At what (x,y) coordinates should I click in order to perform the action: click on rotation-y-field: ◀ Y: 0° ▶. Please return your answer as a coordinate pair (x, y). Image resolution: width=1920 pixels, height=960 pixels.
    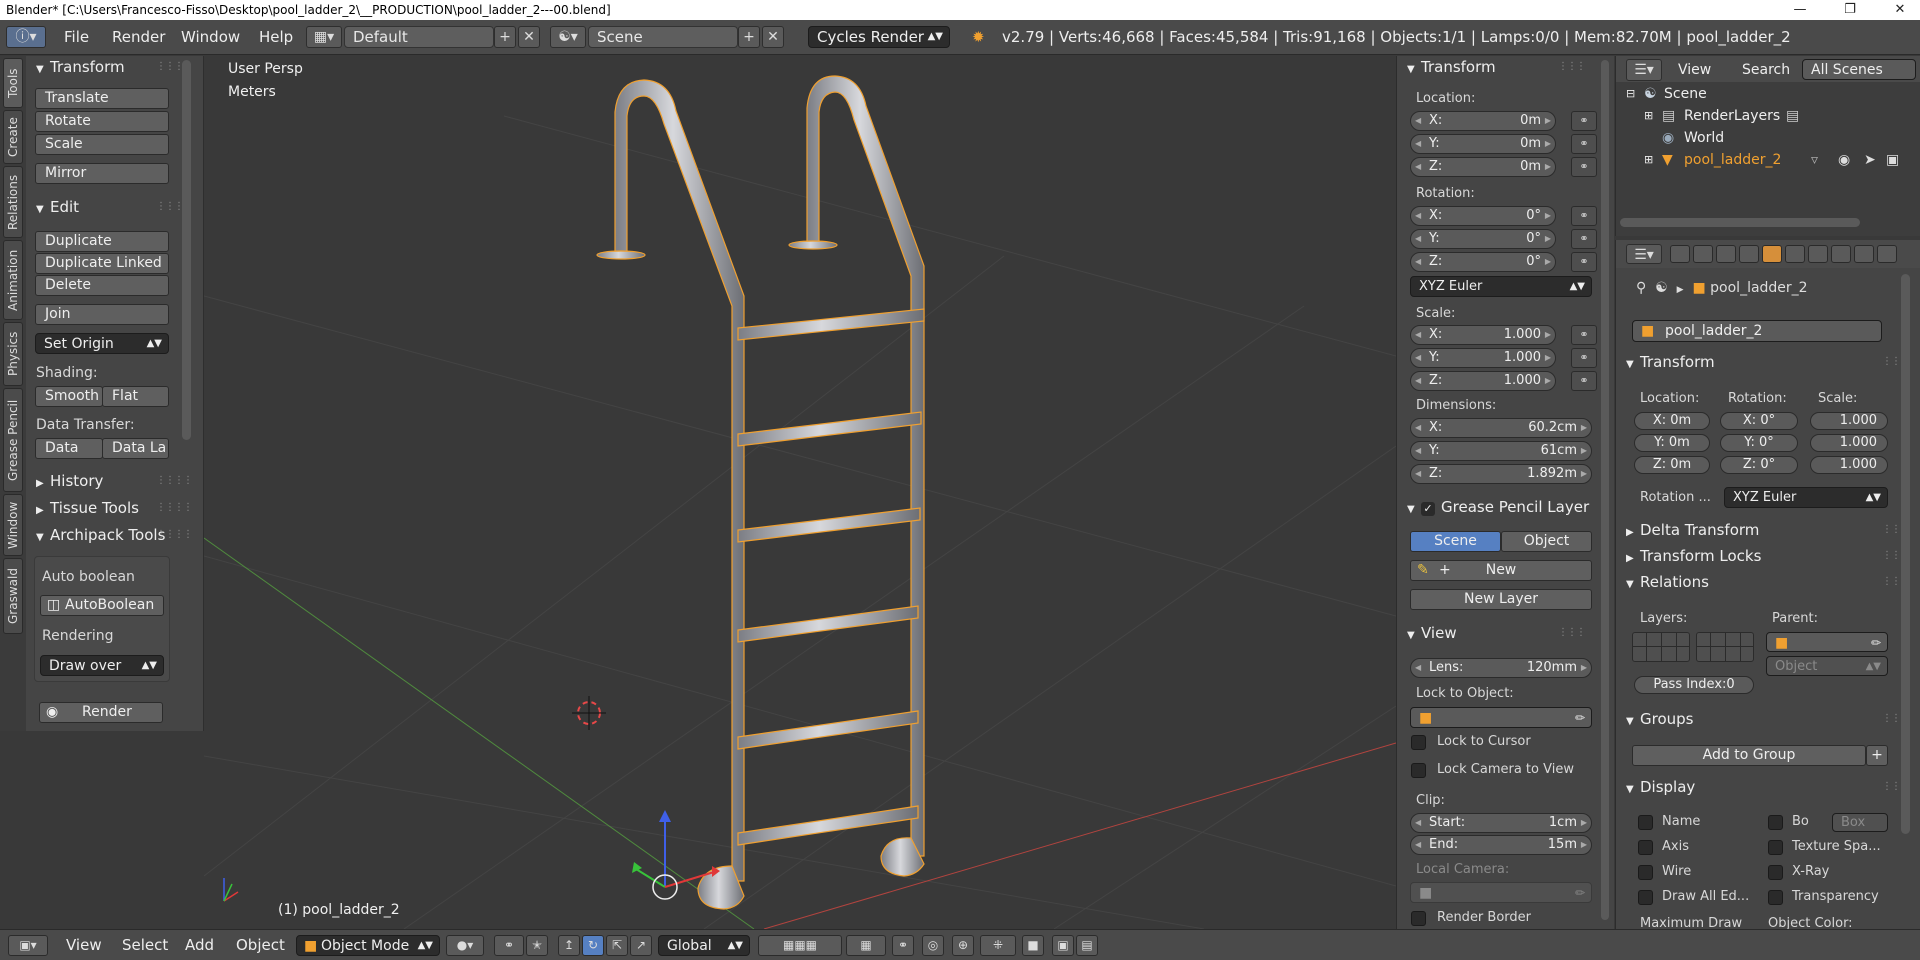
    Looking at the image, I should click on (1483, 239).